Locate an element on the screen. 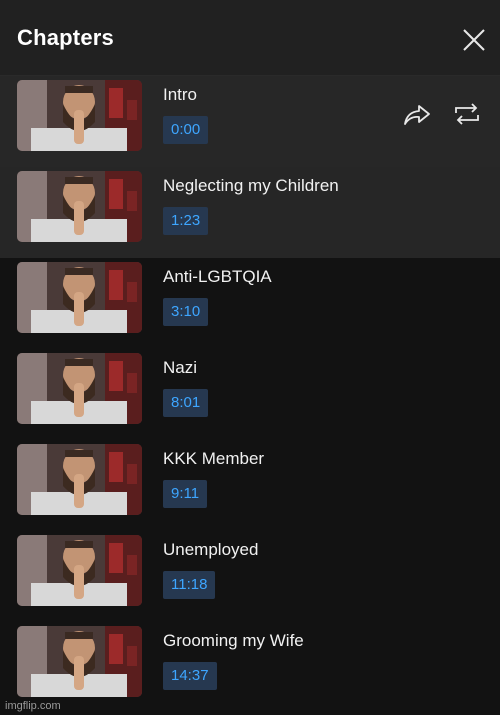 The width and height of the screenshot is (500, 715). chapter-title: Intro is located at coordinates (180, 94).